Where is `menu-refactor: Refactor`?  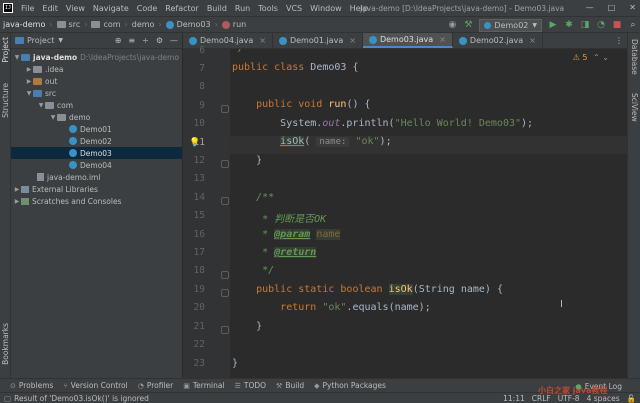 menu-refactor: Refactor is located at coordinates (182, 8).